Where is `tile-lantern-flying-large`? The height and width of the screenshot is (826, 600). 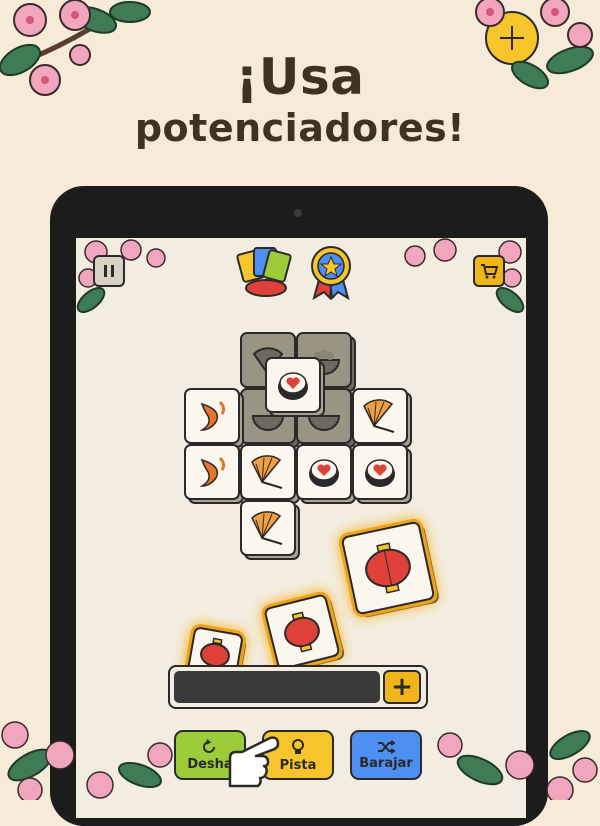 tile-lantern-flying-large is located at coordinates (390, 569).